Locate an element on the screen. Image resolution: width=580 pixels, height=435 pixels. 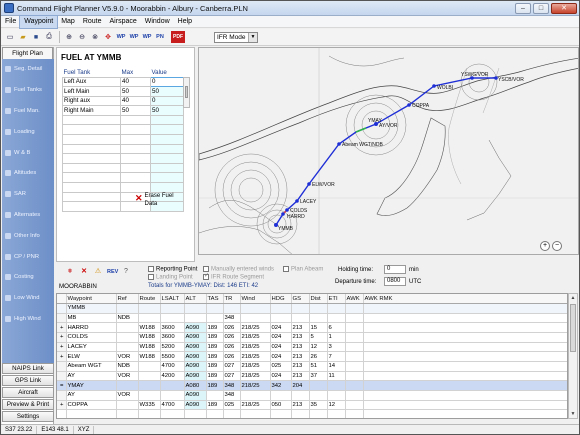
manual-winds-checkbox: Manually entered winds is located at coordinates (238, 269).